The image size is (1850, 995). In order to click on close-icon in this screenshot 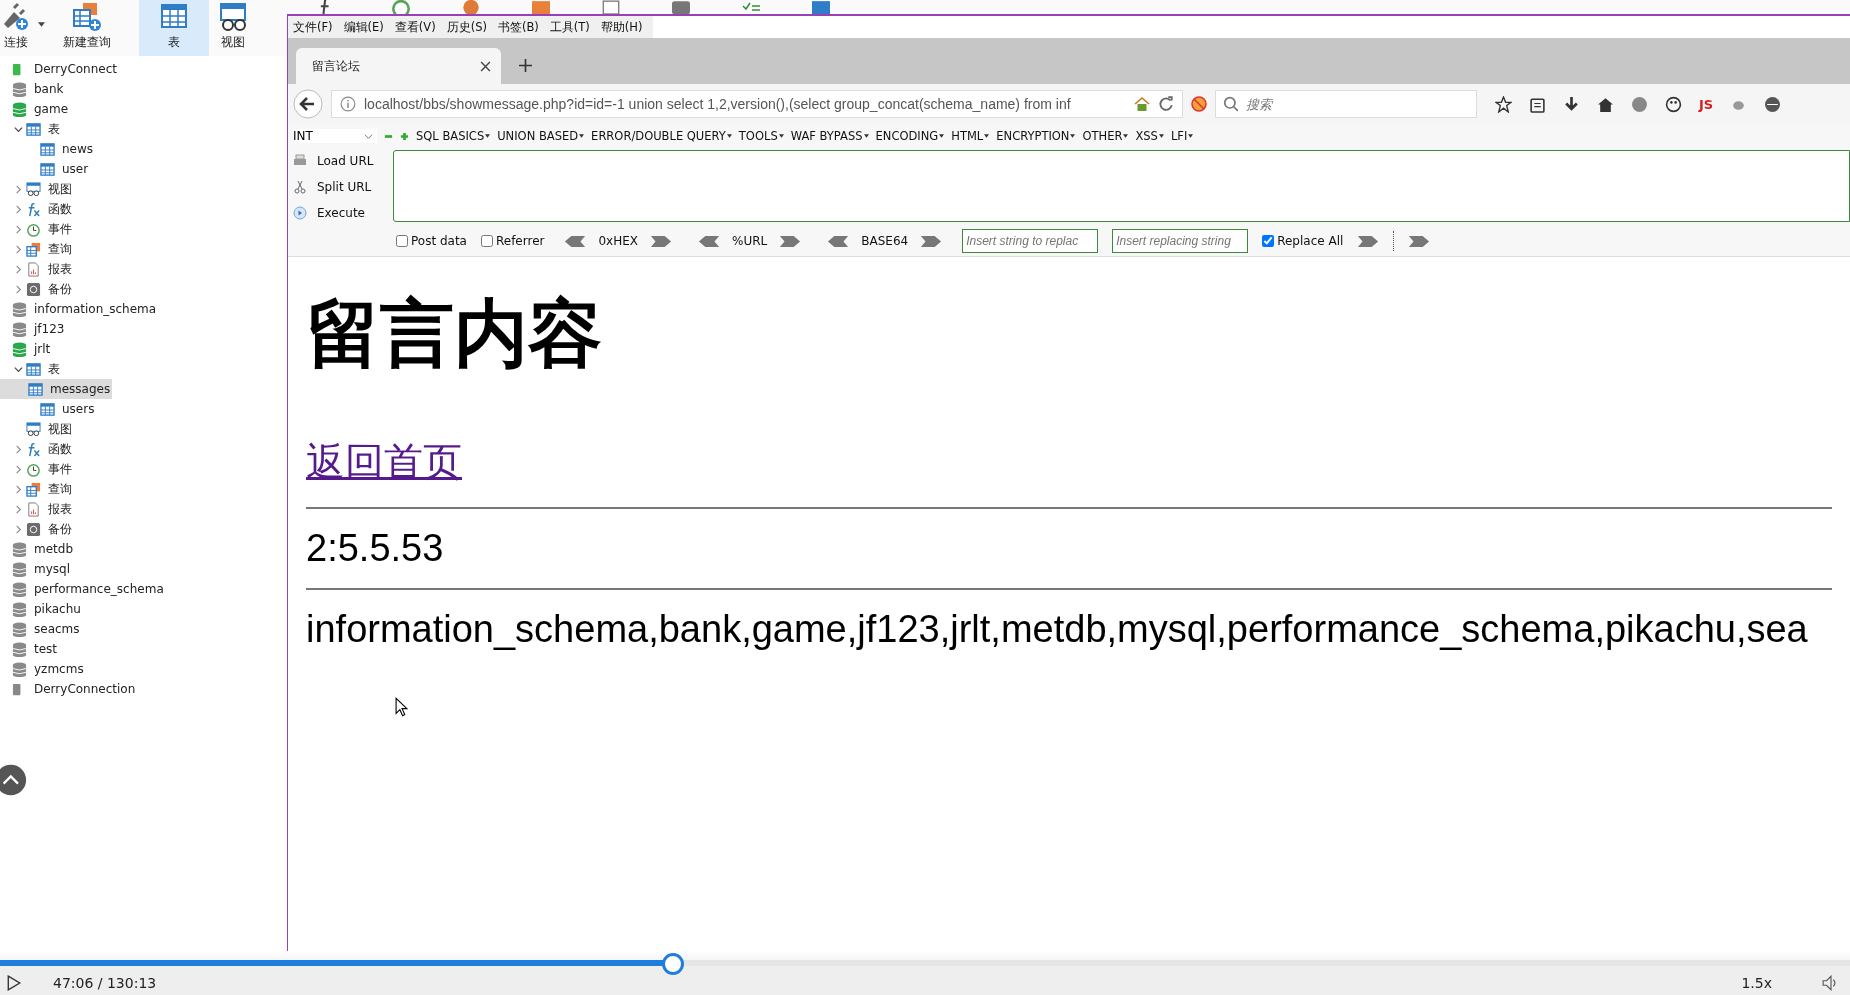, I will do `click(485, 66)`.